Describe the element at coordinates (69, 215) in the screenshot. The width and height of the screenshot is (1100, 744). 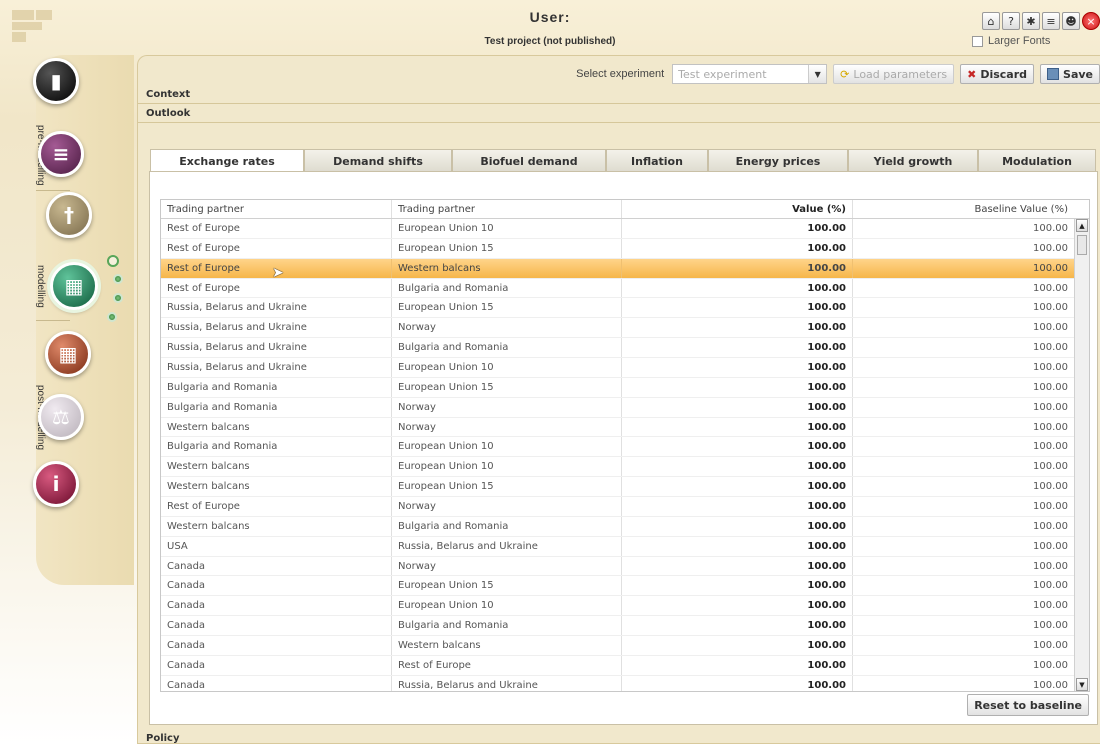
I see `thermometer-icon: †` at that location.